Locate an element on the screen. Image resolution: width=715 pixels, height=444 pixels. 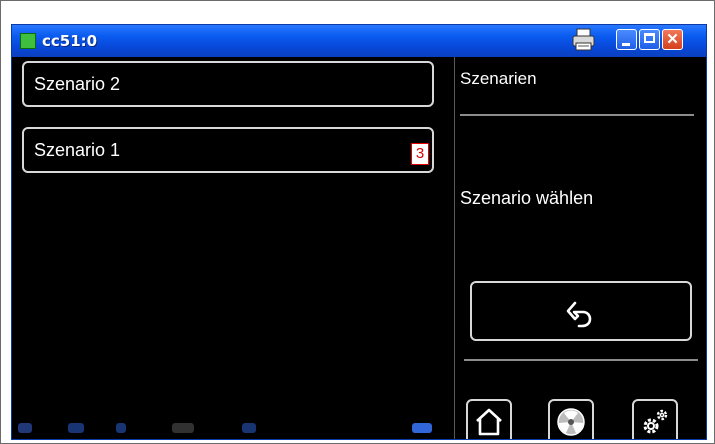
settings-button is located at coordinates (655, 419).